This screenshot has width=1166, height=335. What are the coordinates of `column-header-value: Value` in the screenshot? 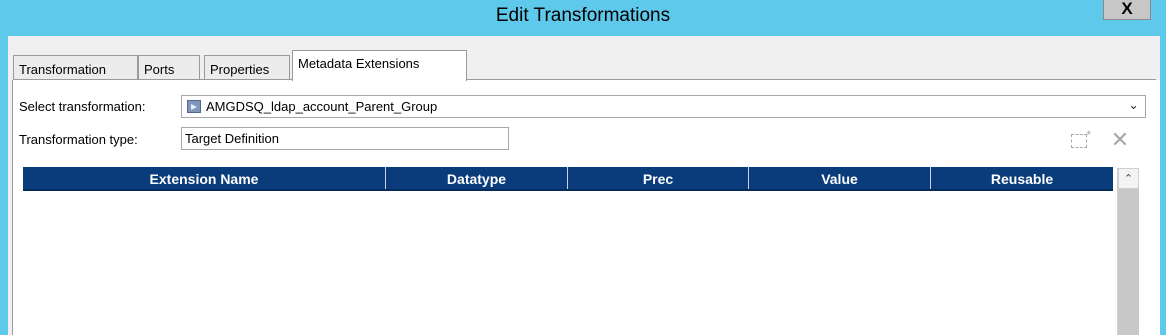 It's located at (840, 178).